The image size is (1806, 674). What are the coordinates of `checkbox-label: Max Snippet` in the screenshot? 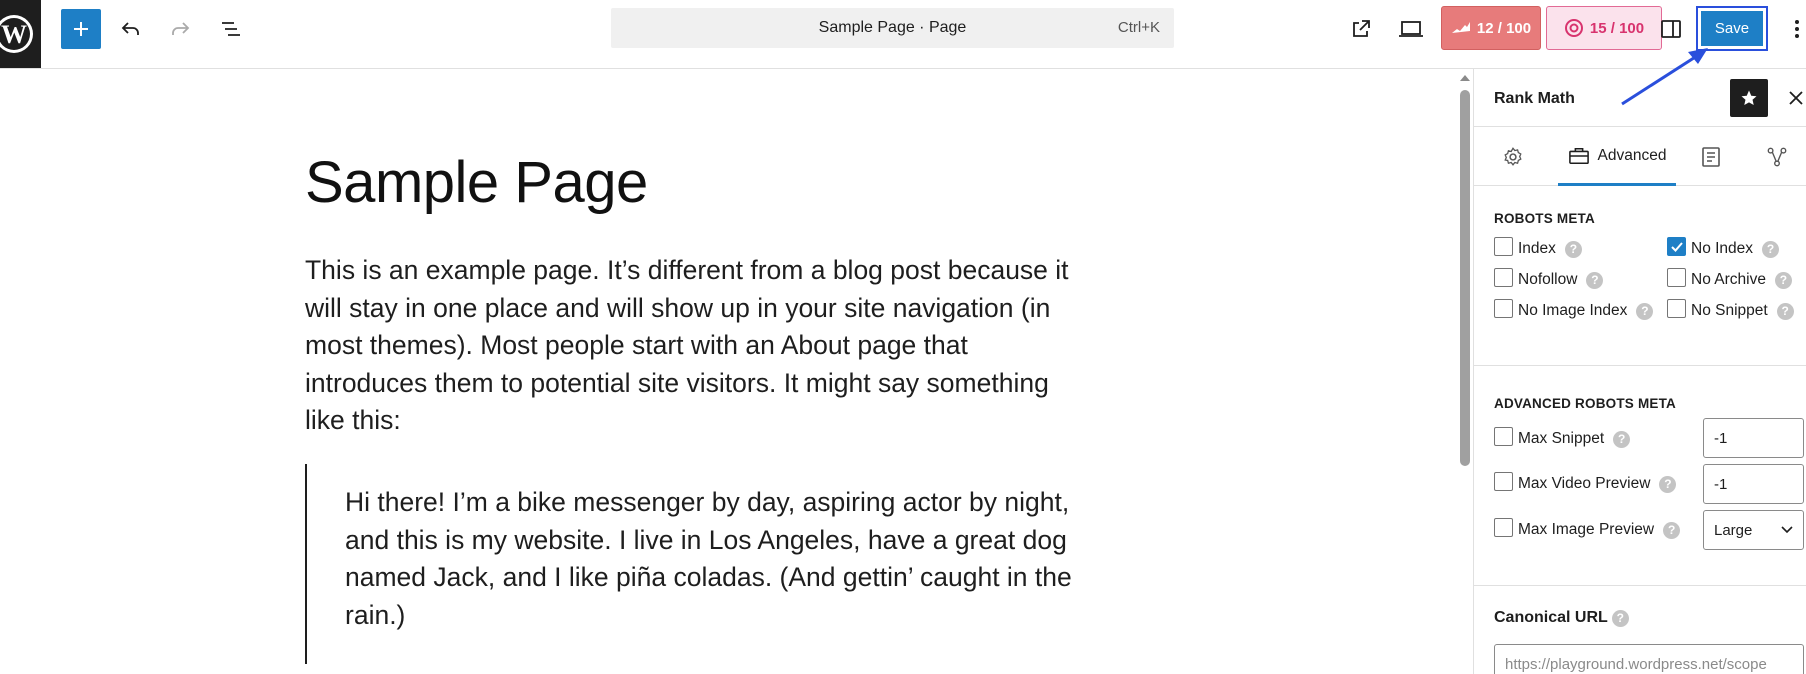 It's located at (1561, 438).